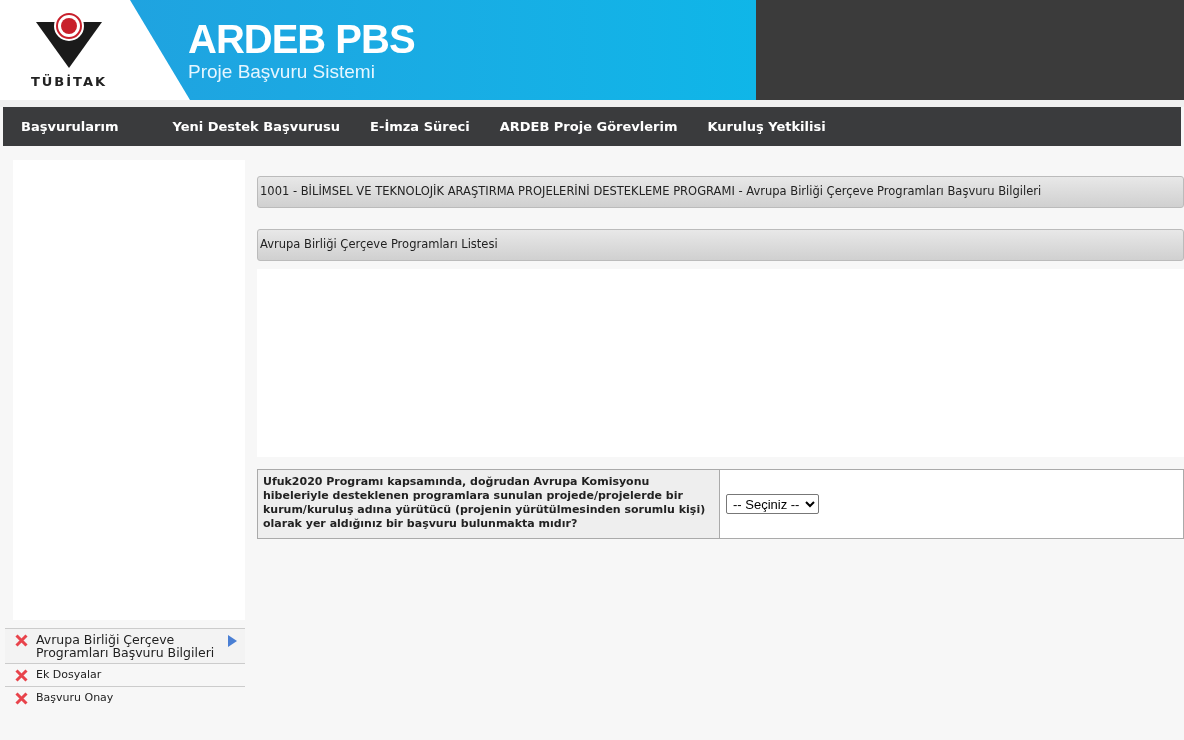  I want to click on app-title: ARDEB PBS, so click(302, 39).